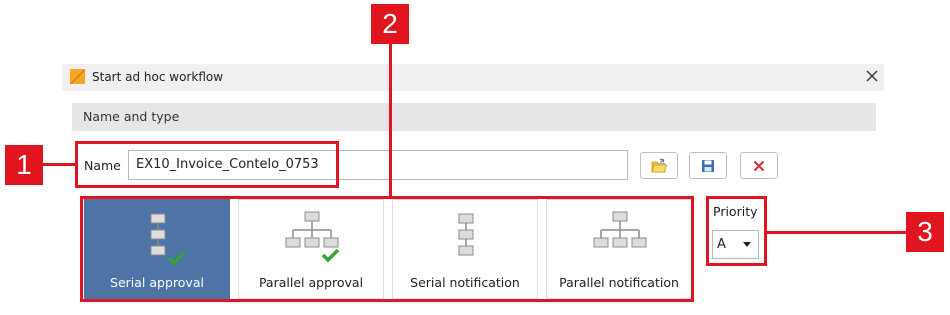 The image size is (950, 315). What do you see at coordinates (131, 116) in the screenshot?
I see `section-header-label: Name and type` at bounding box center [131, 116].